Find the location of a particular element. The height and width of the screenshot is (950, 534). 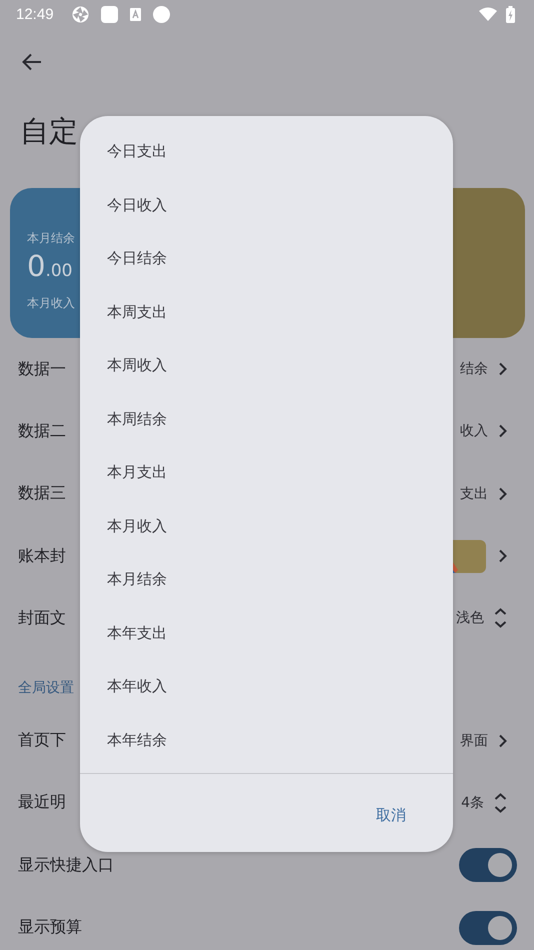

option-item: 本月收入 is located at coordinates (266, 526).